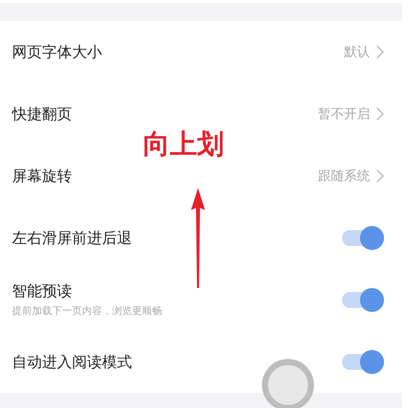 The image size is (413, 408). What do you see at coordinates (72, 238) in the screenshot?
I see `setting-label: 左右滑屏前进后退` at bounding box center [72, 238].